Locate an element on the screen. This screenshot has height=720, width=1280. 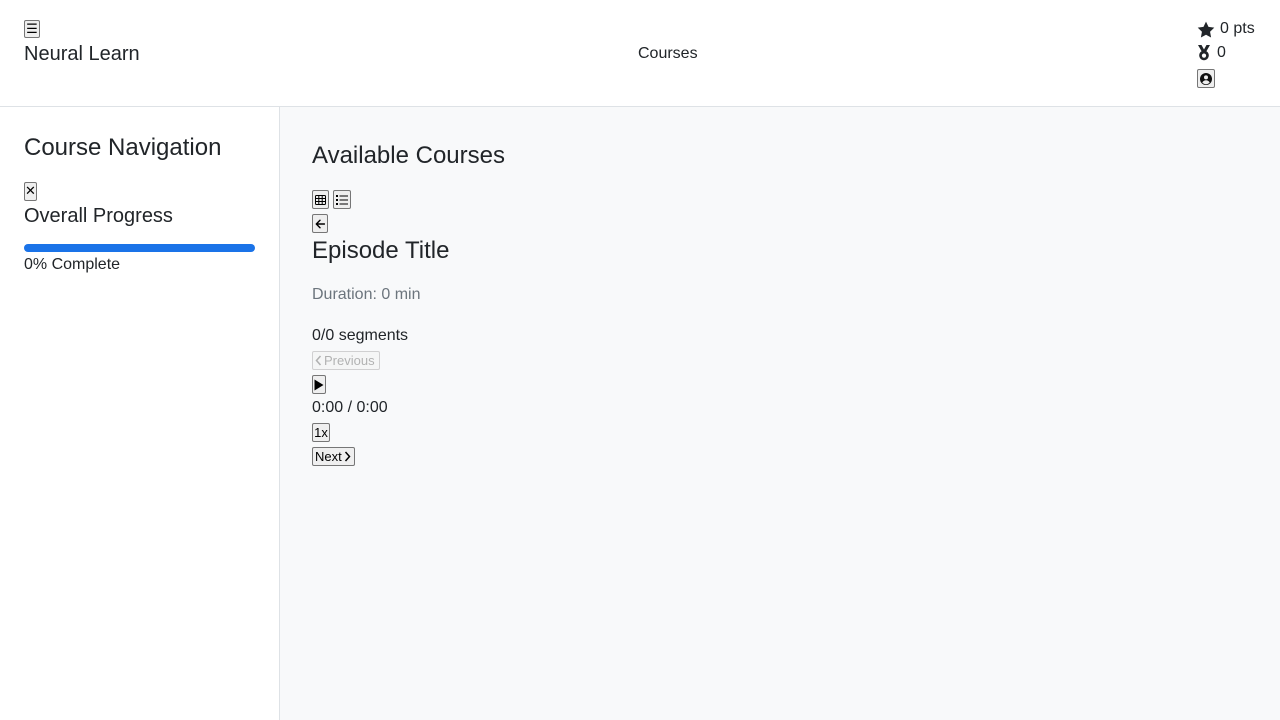
list-view-button is located at coordinates (342, 199).